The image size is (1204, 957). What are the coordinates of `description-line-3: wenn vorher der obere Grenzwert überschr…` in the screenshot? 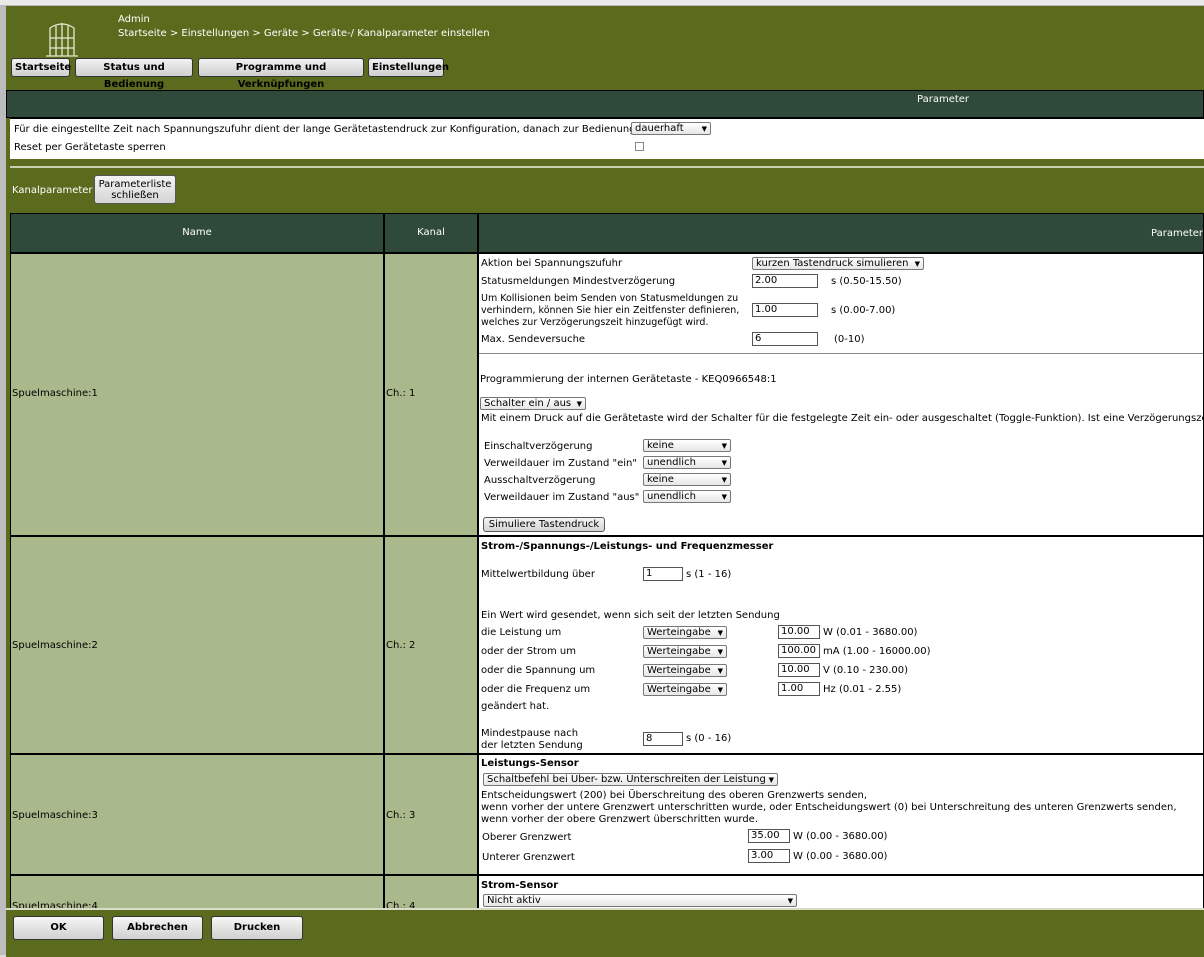 It's located at (620, 819).